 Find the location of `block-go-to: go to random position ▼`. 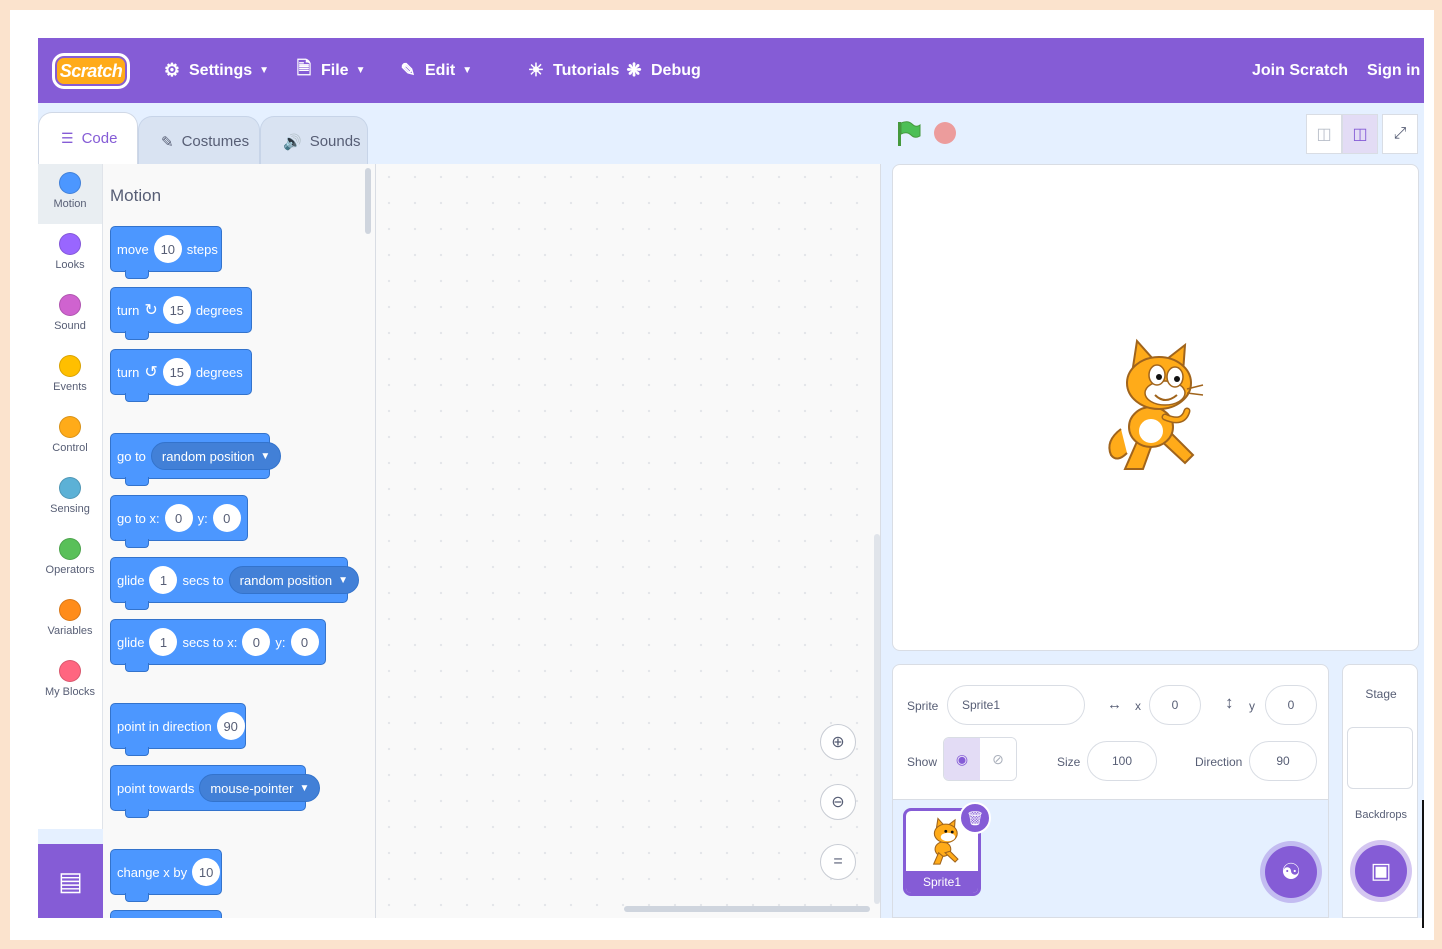

block-go-to: go to random position ▼ is located at coordinates (196, 459).